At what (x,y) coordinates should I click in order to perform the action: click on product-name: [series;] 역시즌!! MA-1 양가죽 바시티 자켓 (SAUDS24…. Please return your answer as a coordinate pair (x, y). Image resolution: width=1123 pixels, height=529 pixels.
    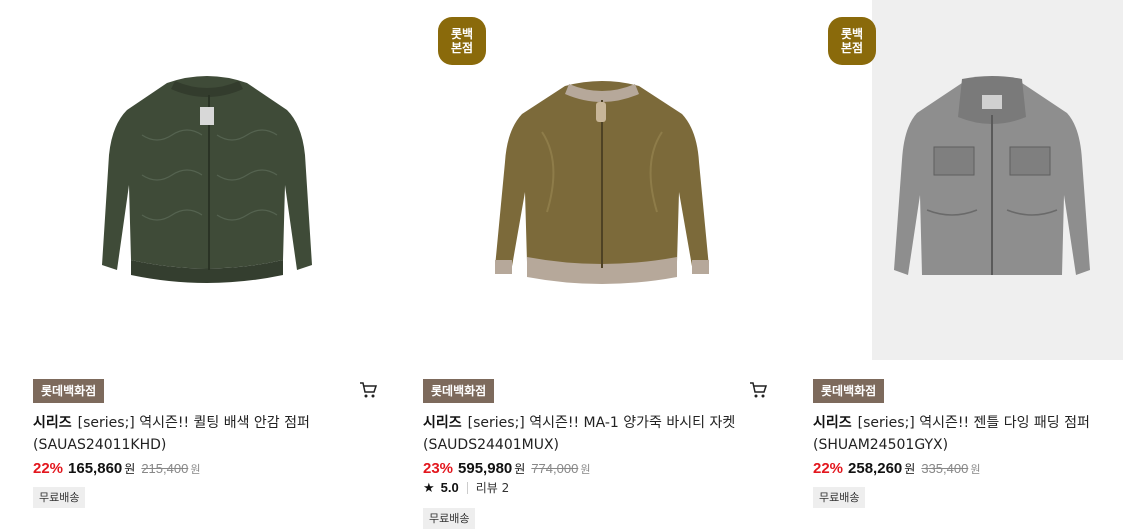
    Looking at the image, I should click on (579, 434).